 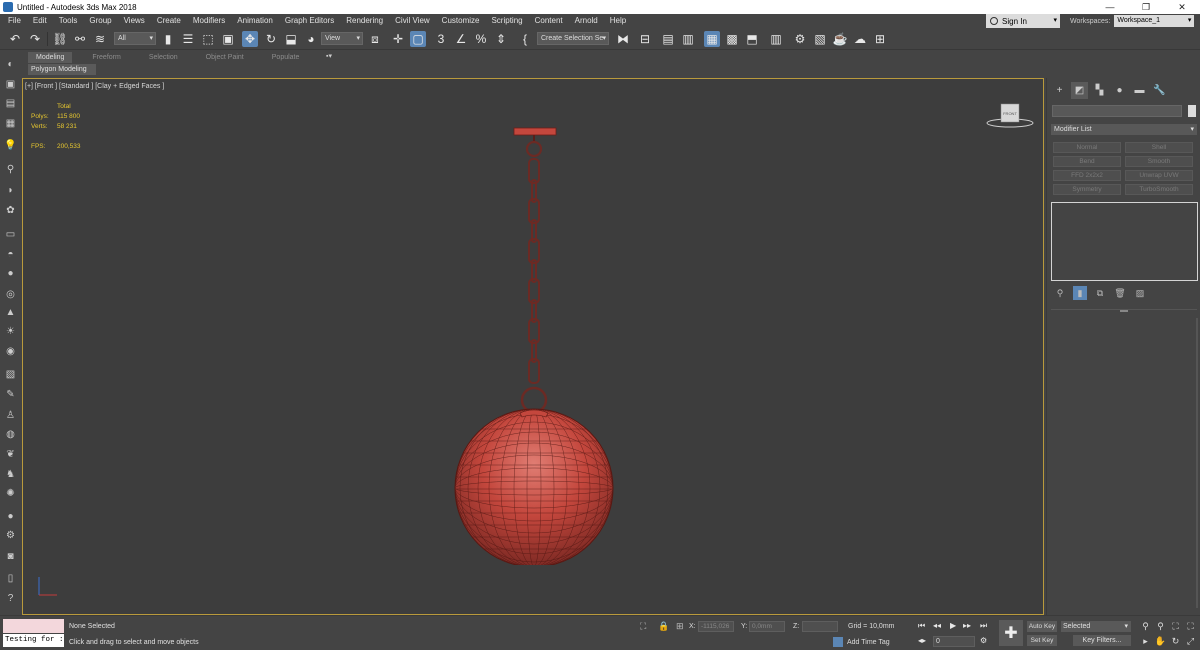 What do you see at coordinates (820, 39) in the screenshot?
I see `rendered-frame-window-icon: ▧` at bounding box center [820, 39].